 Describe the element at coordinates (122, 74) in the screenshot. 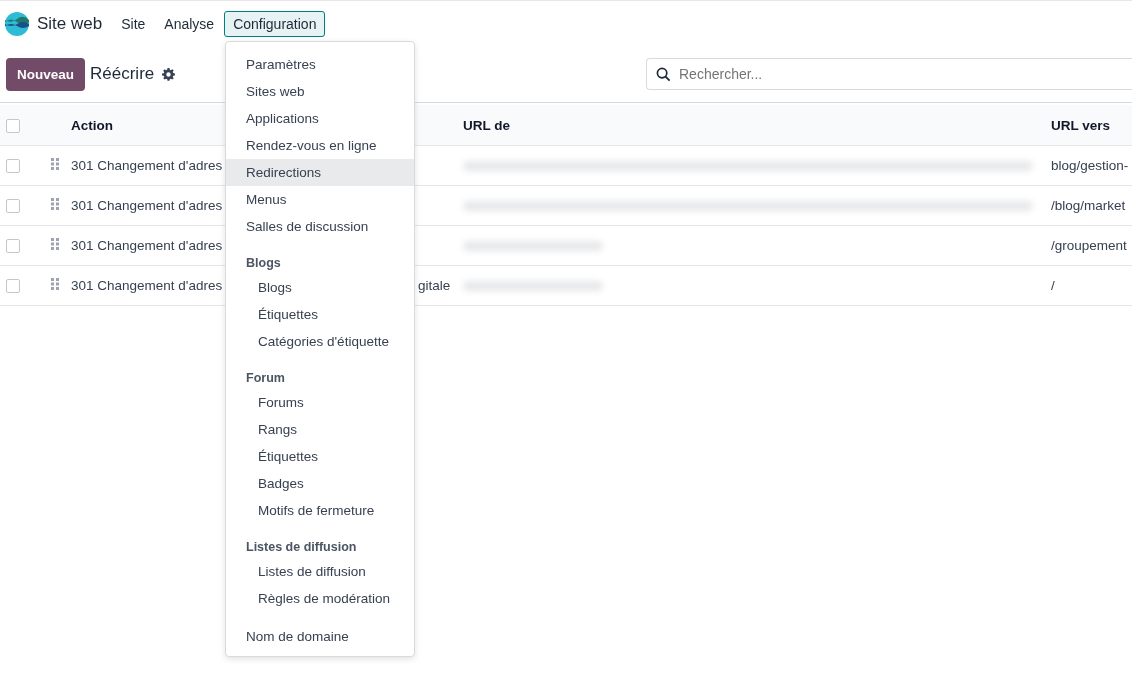

I see `page-title: Réécrire` at that location.